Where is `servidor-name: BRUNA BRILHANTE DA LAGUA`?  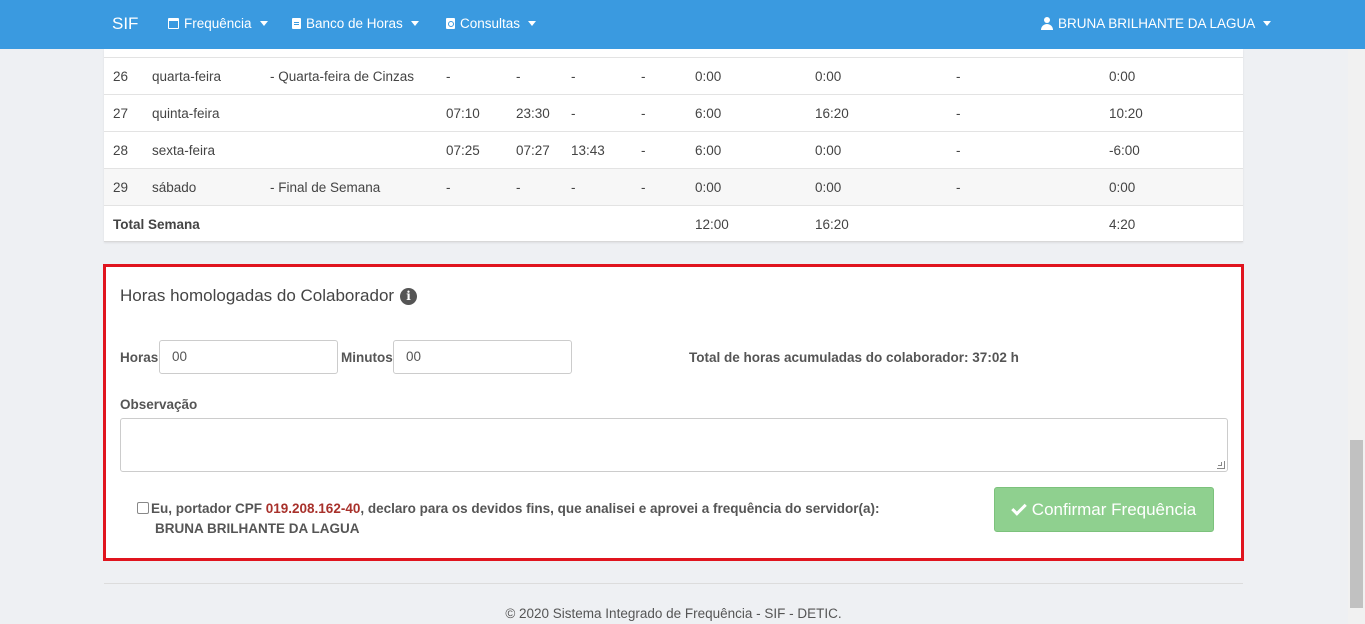
servidor-name: BRUNA BRILHANTE DA LAGUA is located at coordinates (257, 528).